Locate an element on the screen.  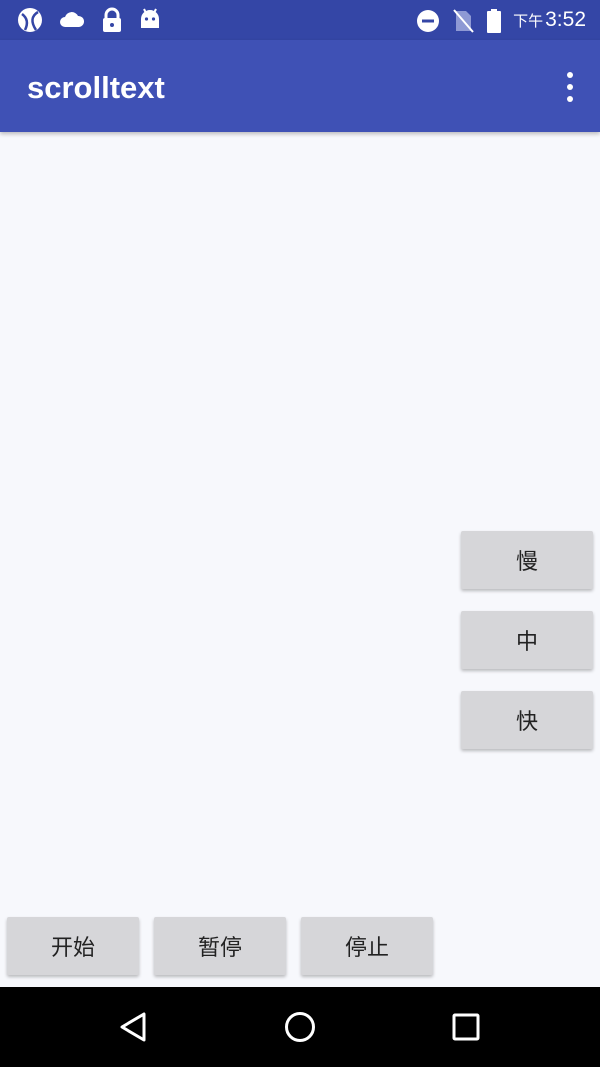
status-clock: 下午 3:52 is located at coordinates (549, 21).